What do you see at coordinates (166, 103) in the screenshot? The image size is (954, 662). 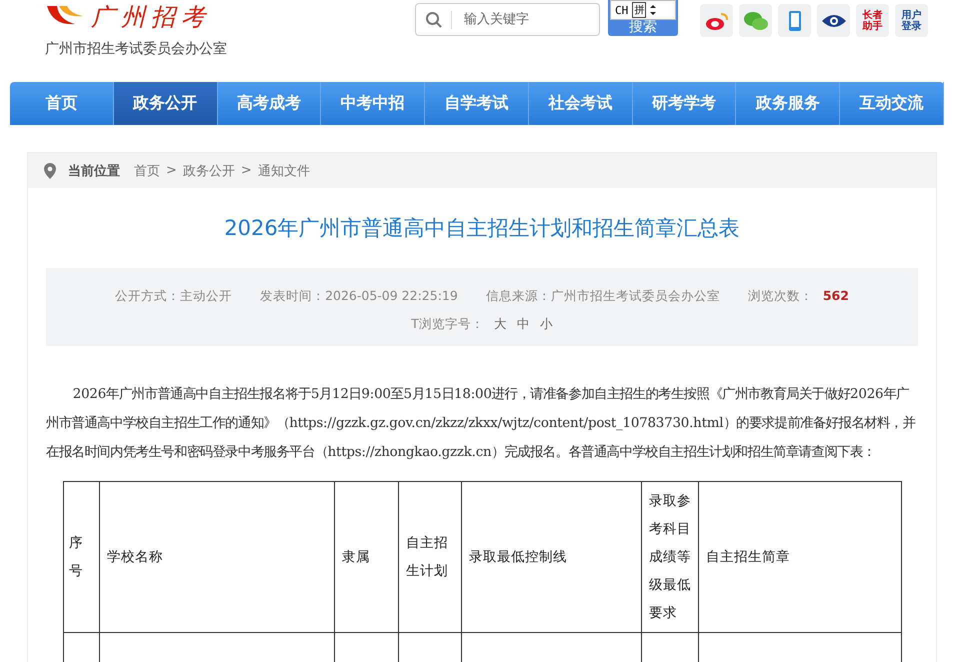 I see `nav-tab: 政务公开` at bounding box center [166, 103].